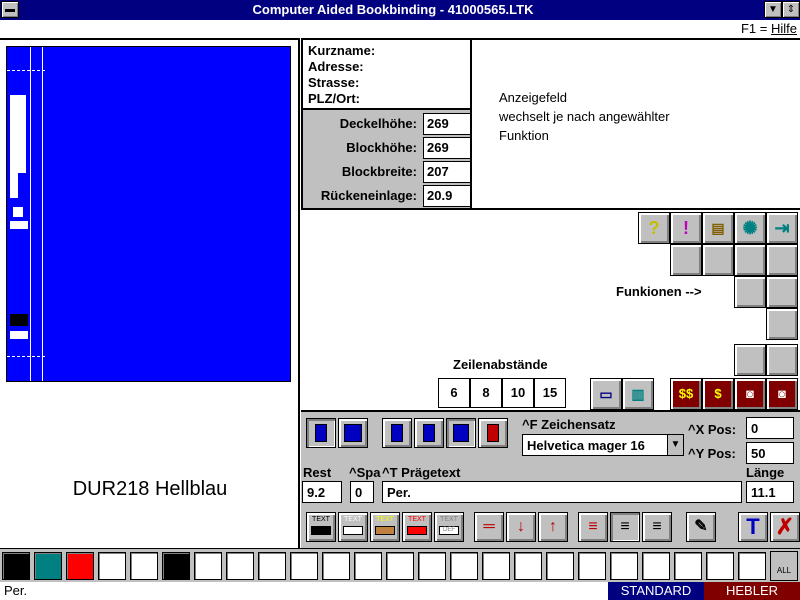 The height and width of the screenshot is (600, 800). What do you see at coordinates (447, 196) in the screenshot?
I see `rueckeneinlage-input: 20.9` at bounding box center [447, 196].